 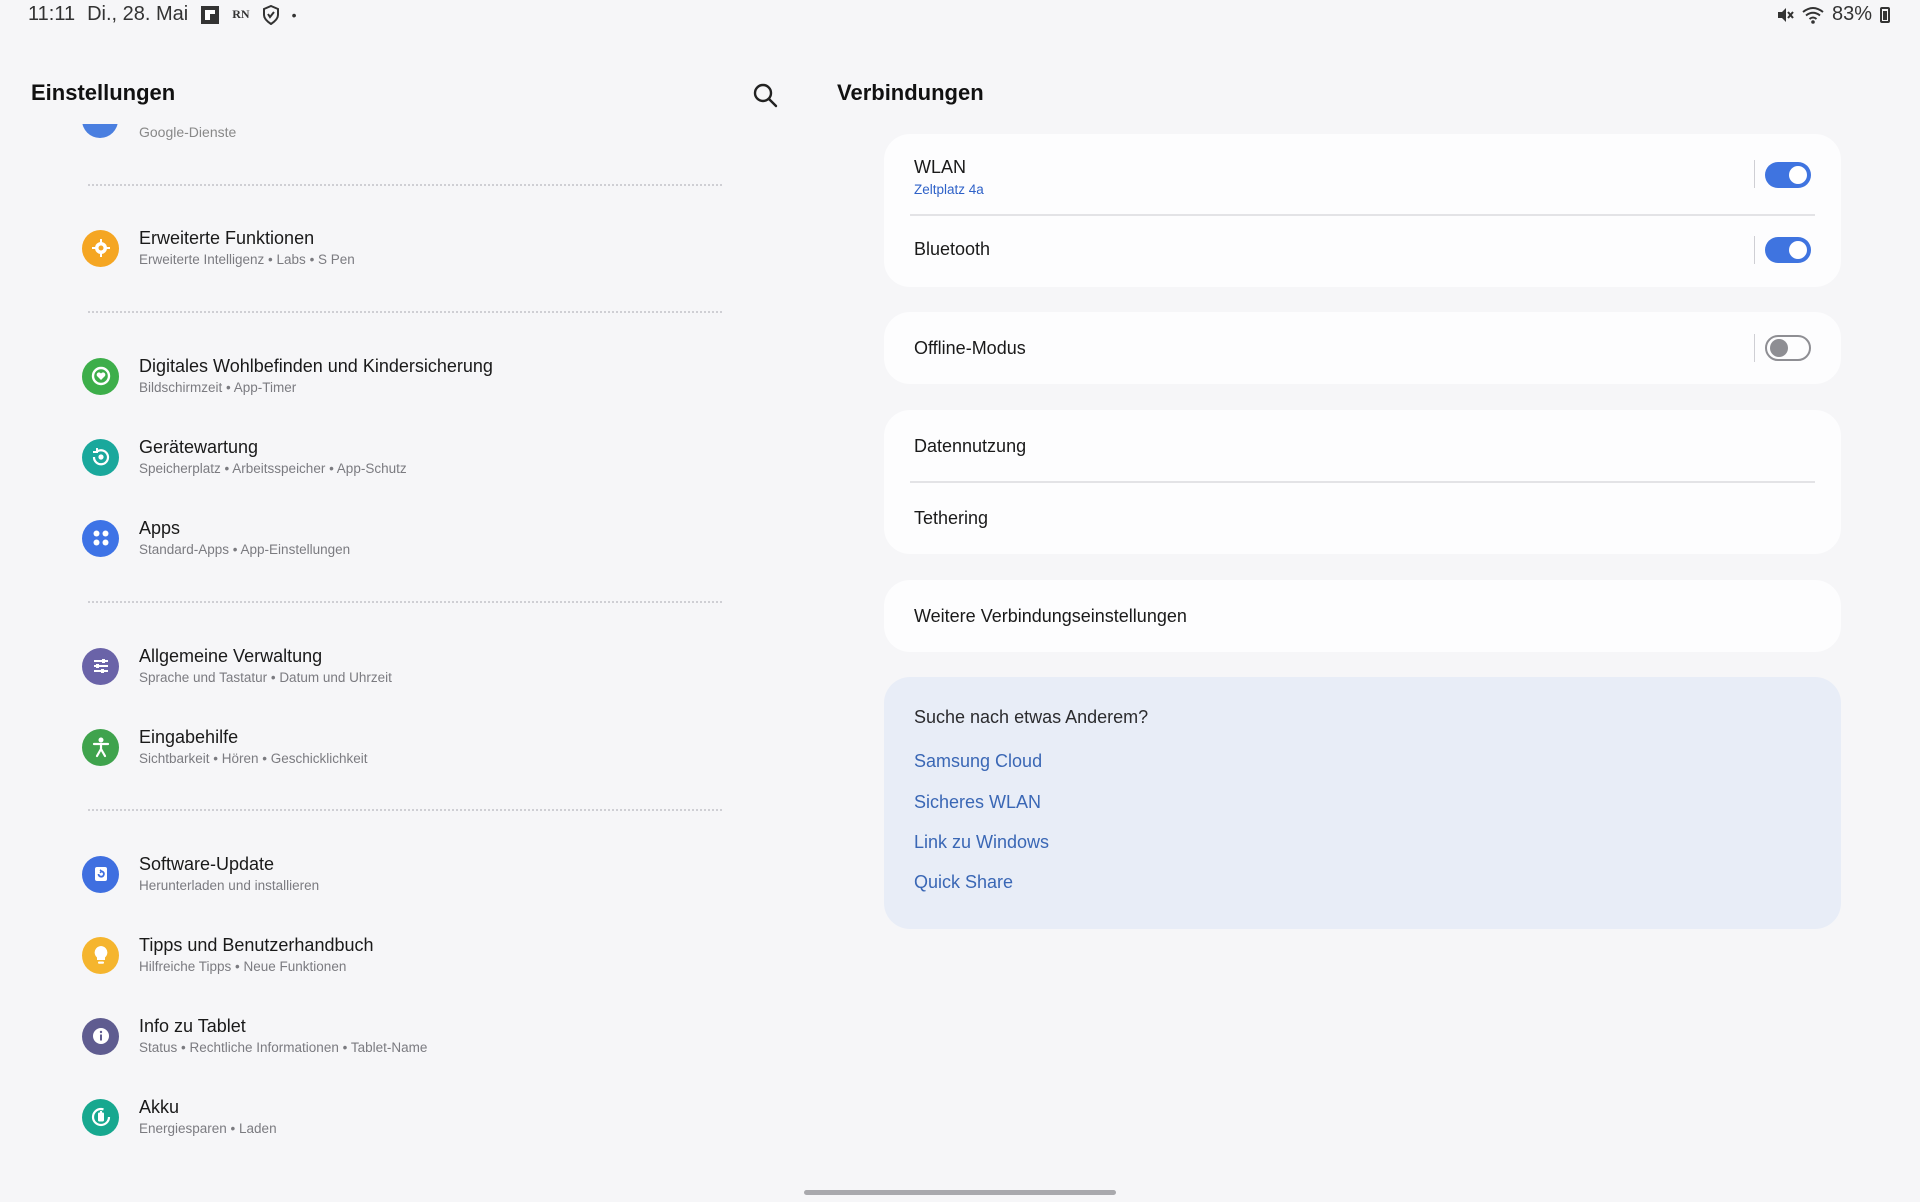 I want to click on more-connection-settings-row: Weitere Verbindungseinstellungen, so click(x=1362, y=616).